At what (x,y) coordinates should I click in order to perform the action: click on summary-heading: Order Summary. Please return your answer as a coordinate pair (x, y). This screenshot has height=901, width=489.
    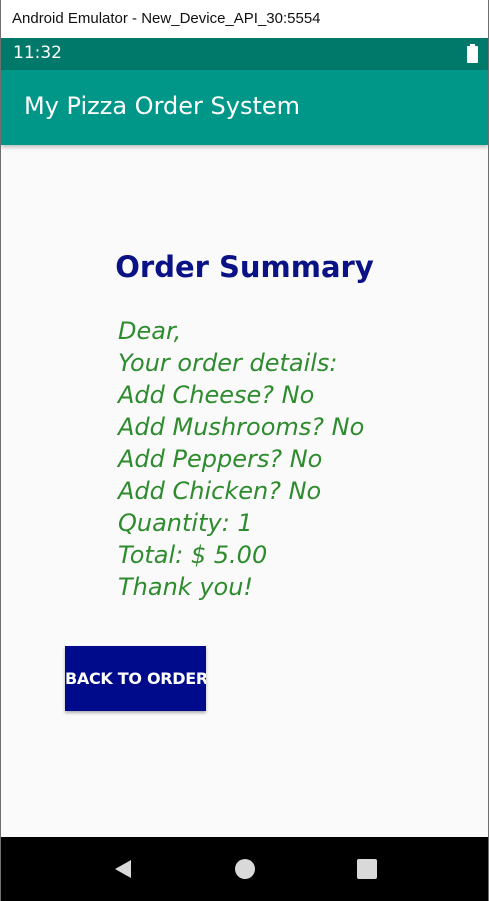
    Looking at the image, I should click on (244, 267).